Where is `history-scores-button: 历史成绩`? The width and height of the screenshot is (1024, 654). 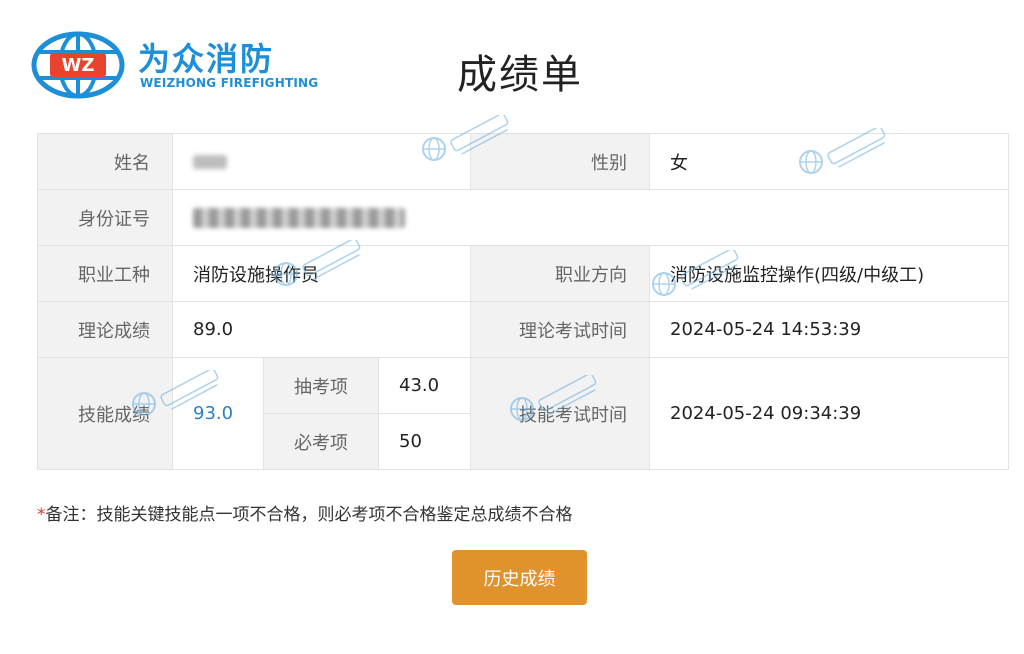
history-scores-button: 历史成绩 is located at coordinates (519, 577).